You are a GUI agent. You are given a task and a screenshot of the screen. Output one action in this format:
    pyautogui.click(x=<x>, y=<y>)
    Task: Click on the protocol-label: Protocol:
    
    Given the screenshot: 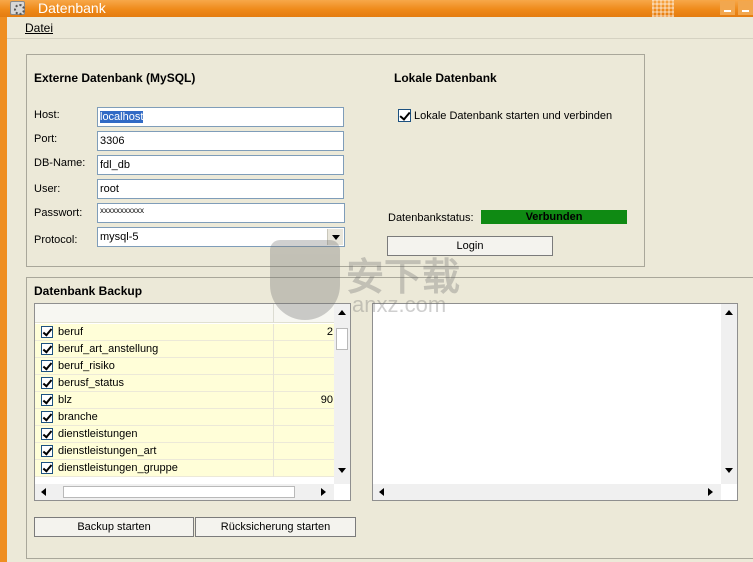 What is the action you would take?
    pyautogui.click(x=56, y=240)
    